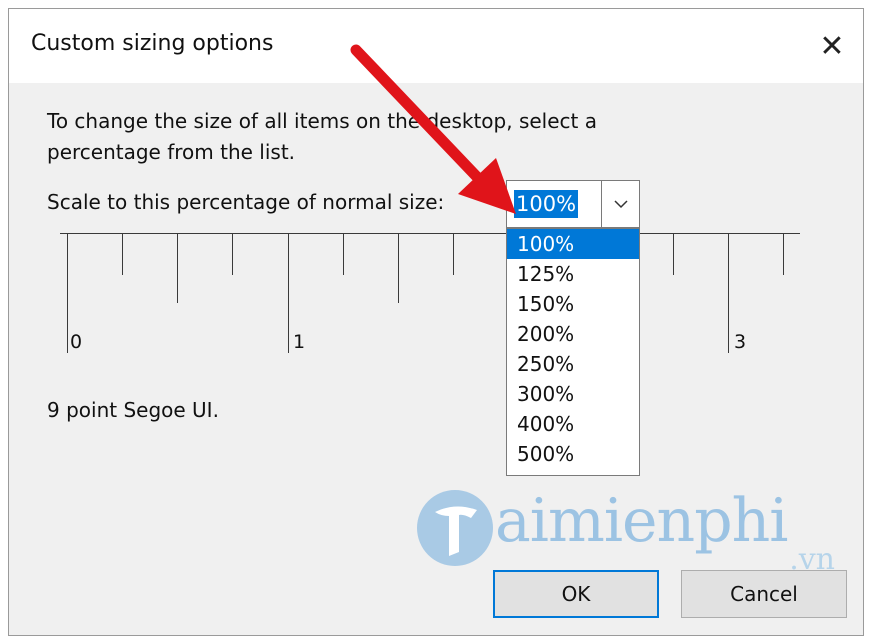 Image resolution: width=870 pixels, height=642 pixels. Describe the element at coordinates (436, 46) in the screenshot. I see `title-bar: Custom sizing options ✕` at that location.